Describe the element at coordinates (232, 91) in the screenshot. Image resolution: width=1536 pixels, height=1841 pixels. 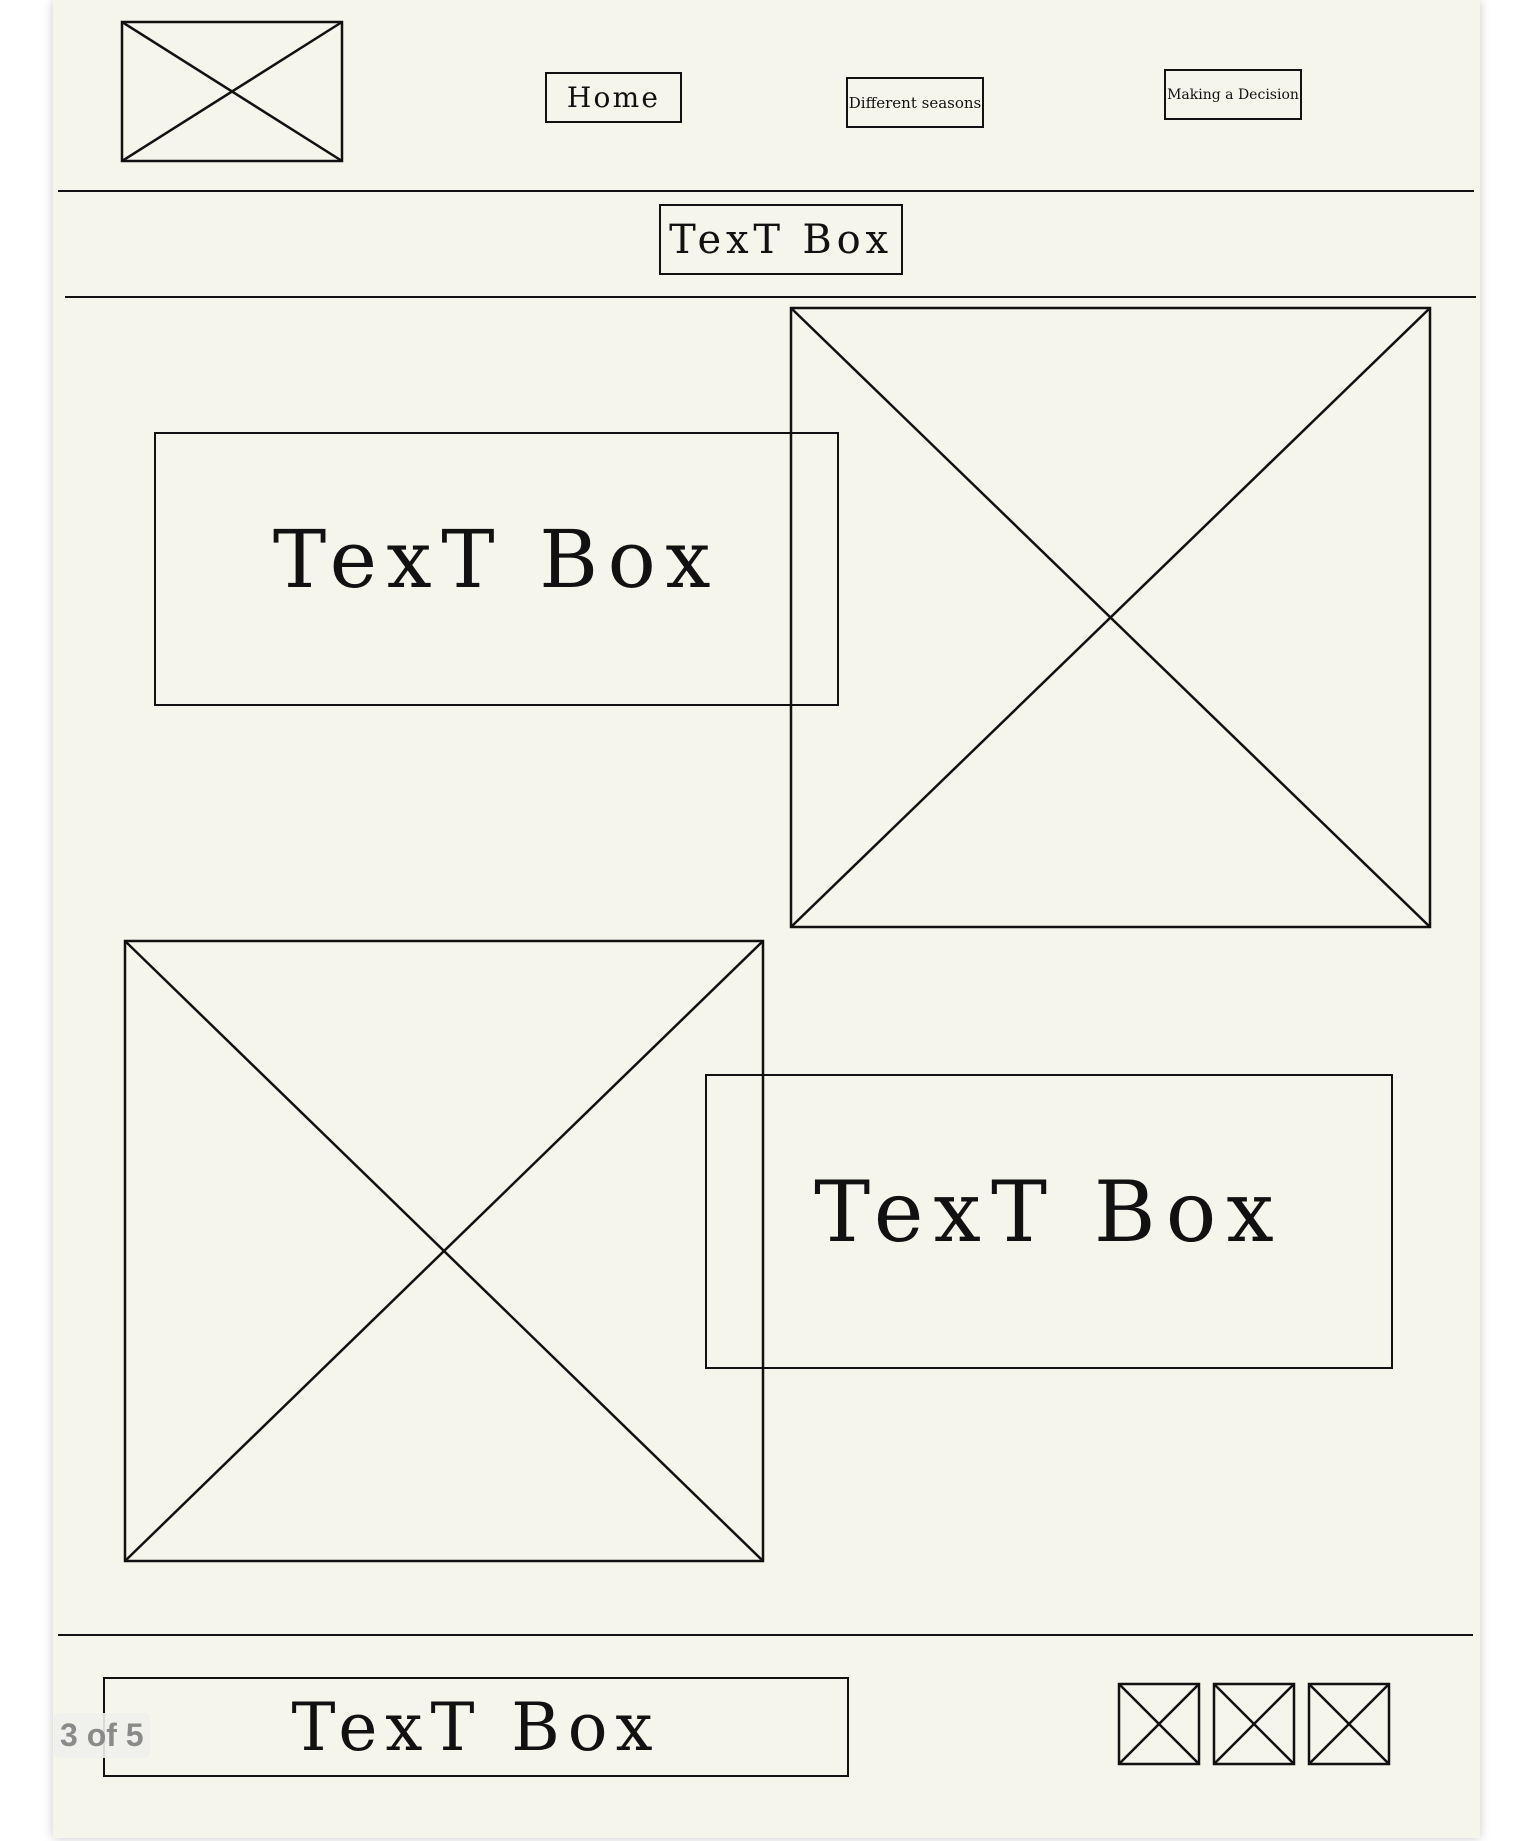
I see `logo-placeholder` at that location.